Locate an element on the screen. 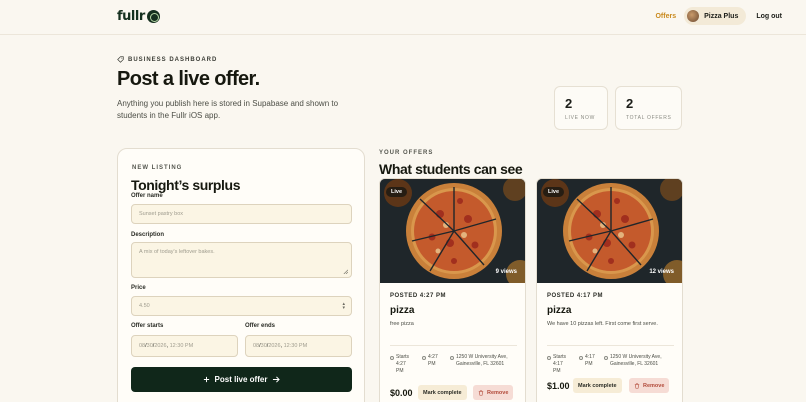 The height and width of the screenshot is (402, 806). description-textarea: A mix of today's leftover bakes. is located at coordinates (241, 260).